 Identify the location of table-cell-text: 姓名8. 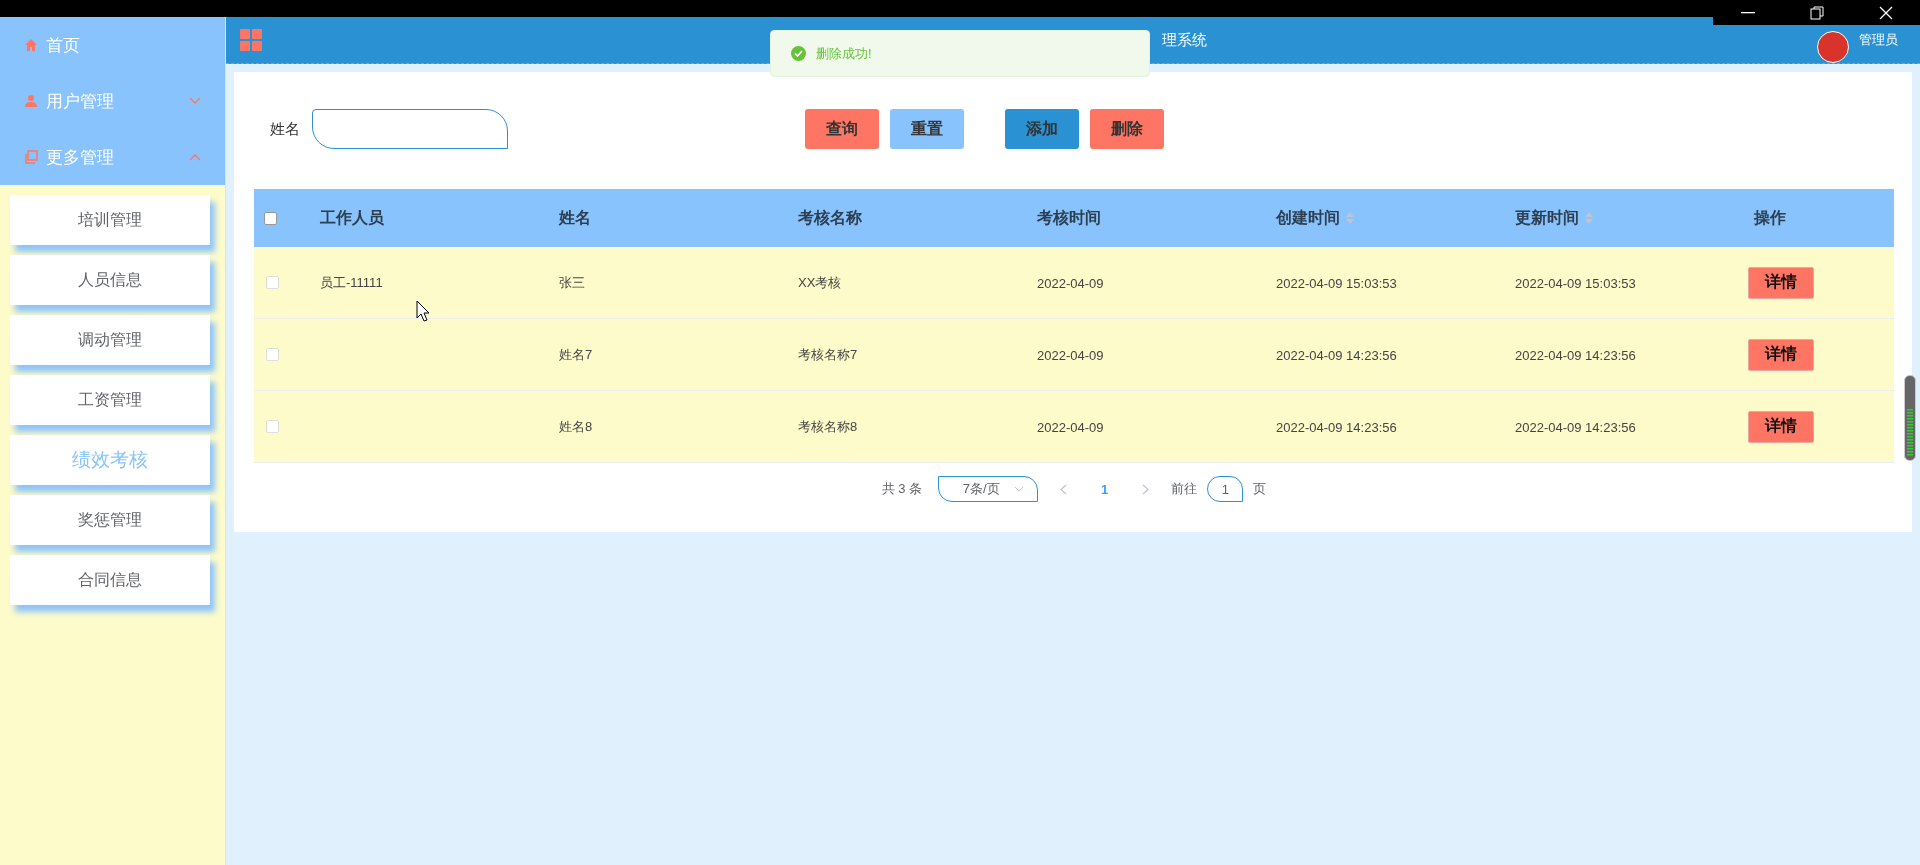
(575, 426).